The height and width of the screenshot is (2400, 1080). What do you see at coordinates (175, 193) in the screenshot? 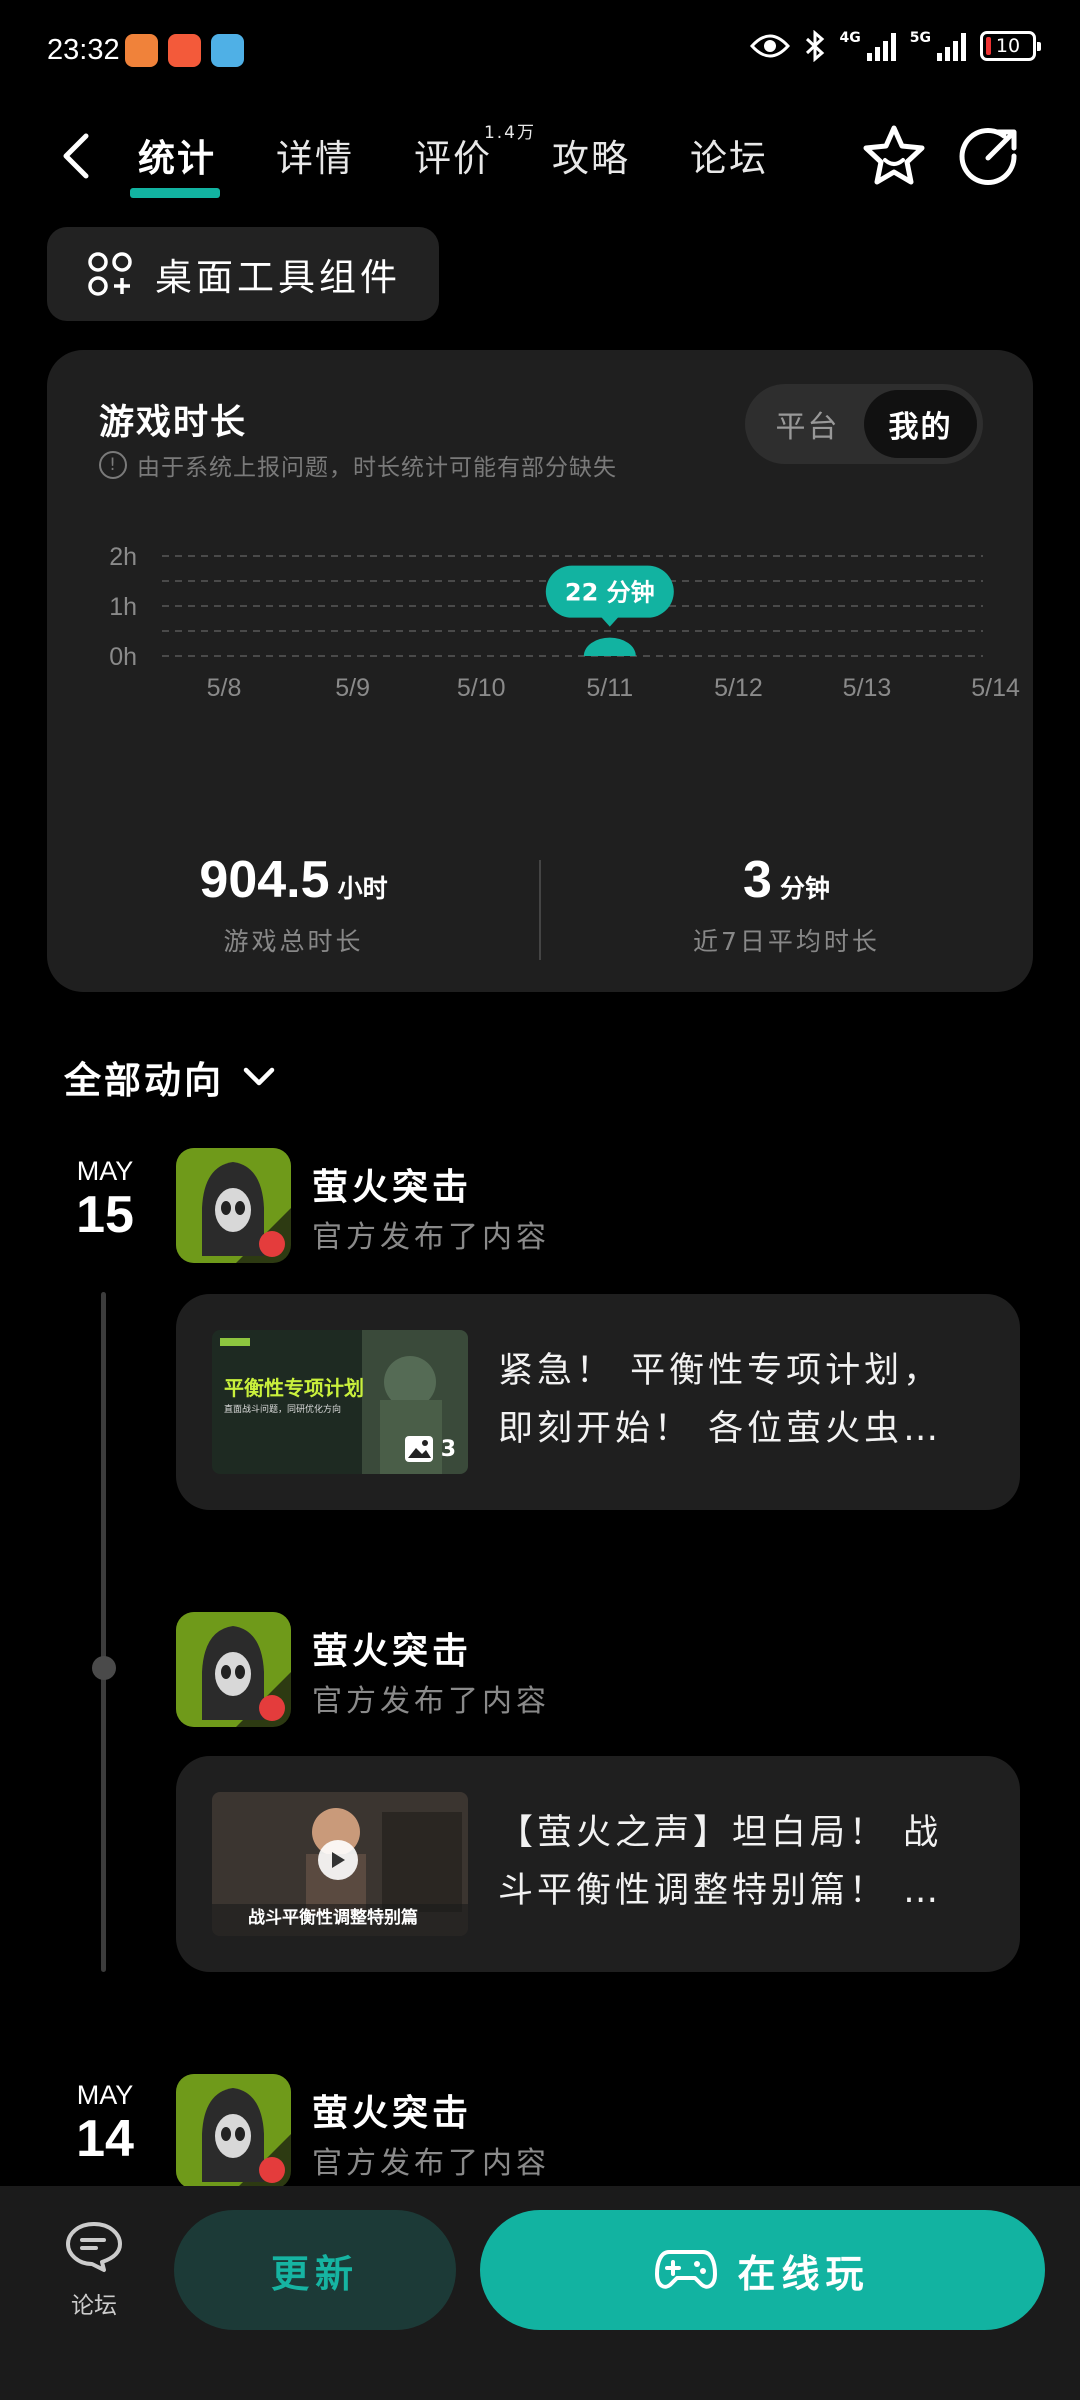
I see `active-tab-indicator` at bounding box center [175, 193].